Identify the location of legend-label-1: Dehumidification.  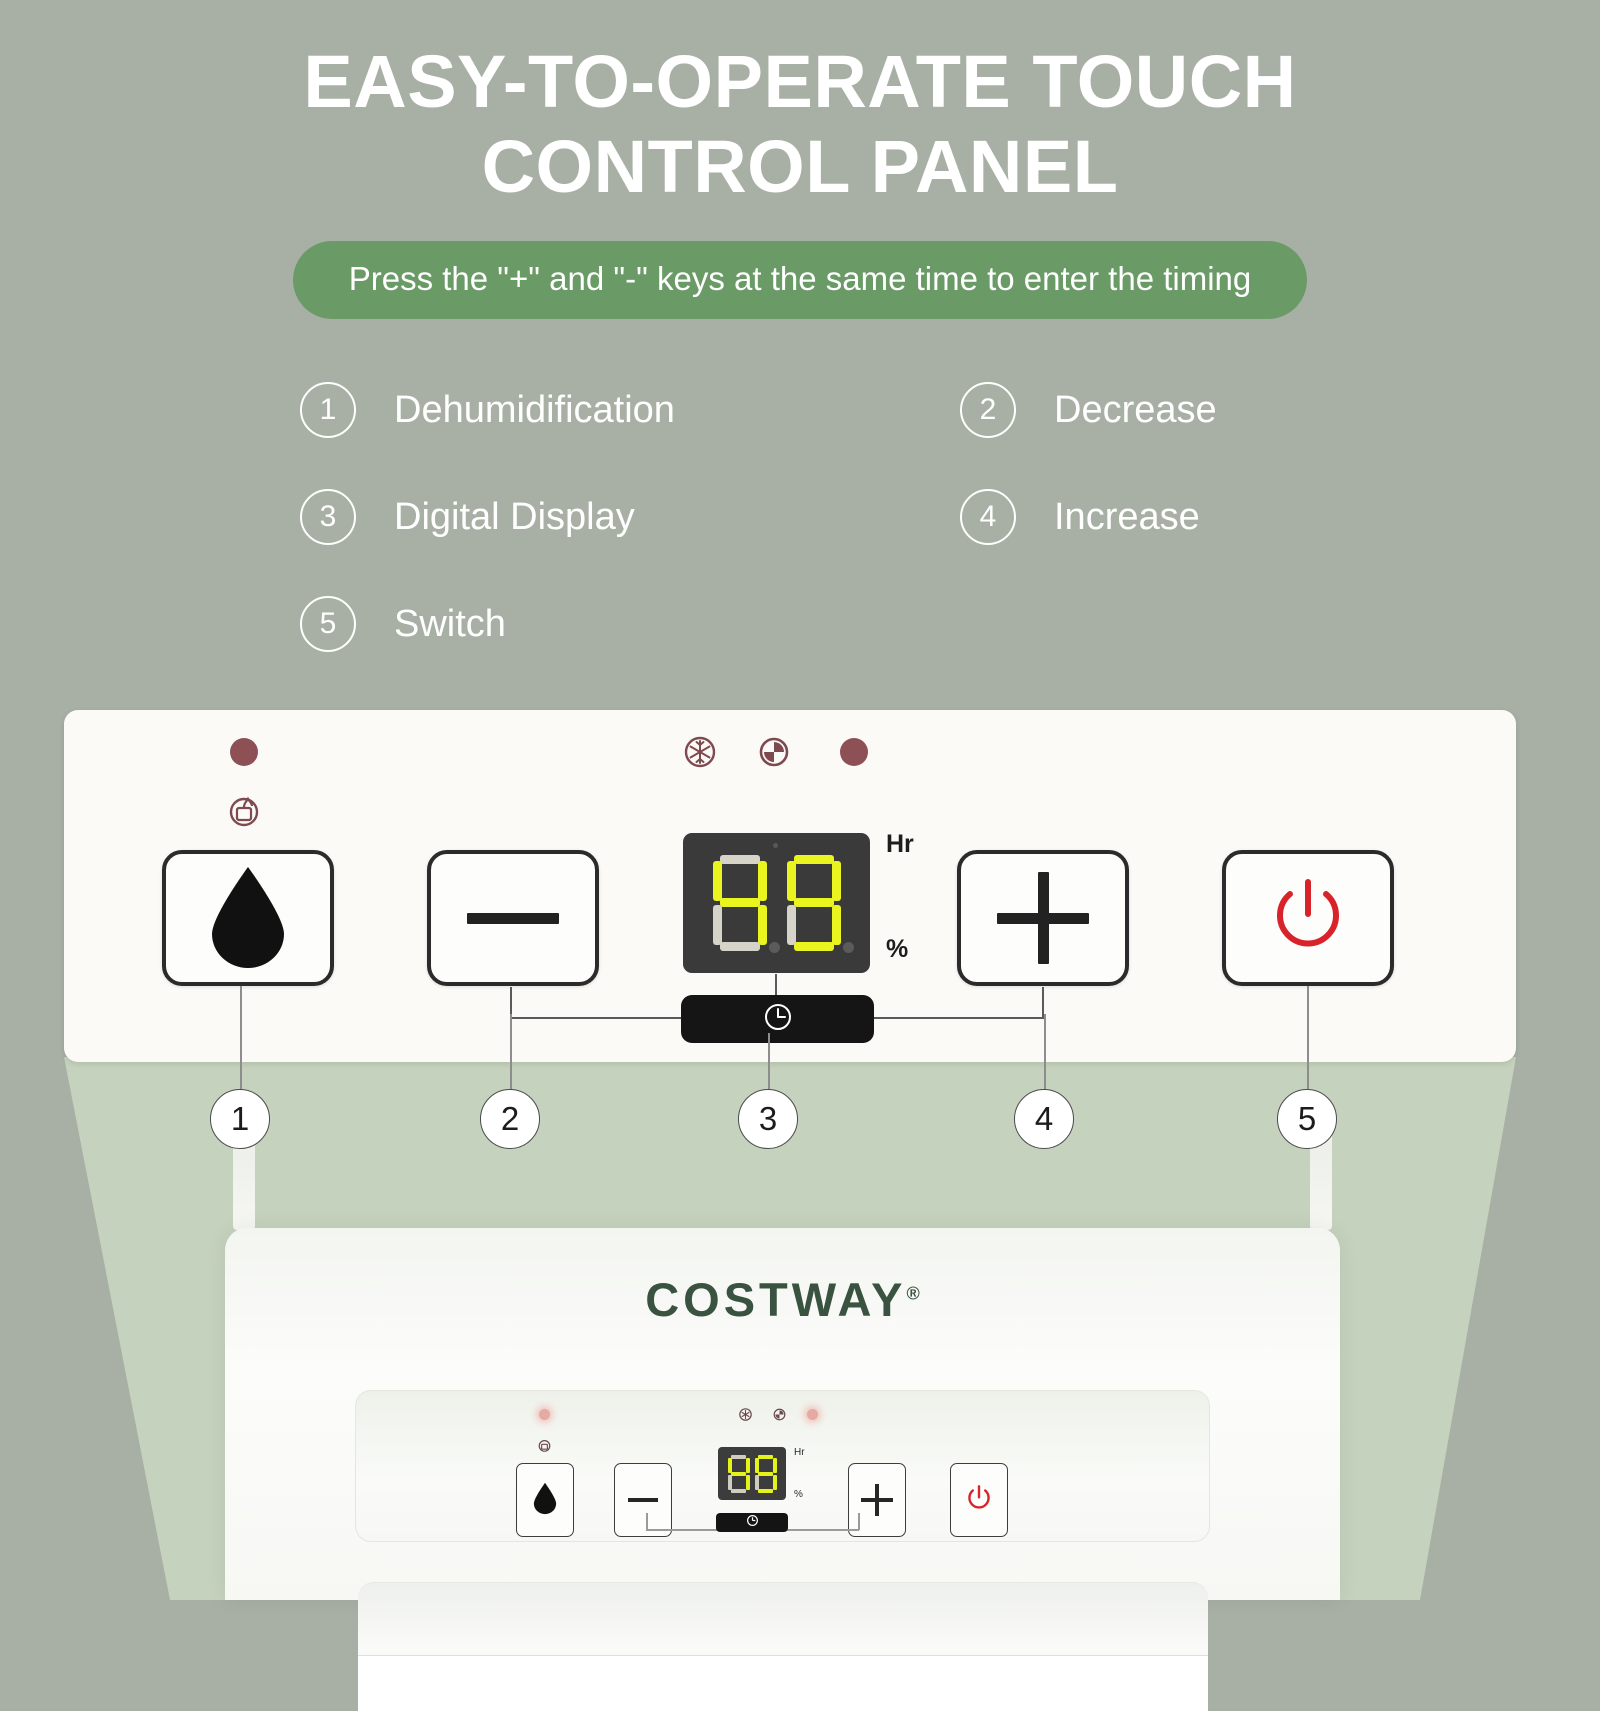
(534, 409).